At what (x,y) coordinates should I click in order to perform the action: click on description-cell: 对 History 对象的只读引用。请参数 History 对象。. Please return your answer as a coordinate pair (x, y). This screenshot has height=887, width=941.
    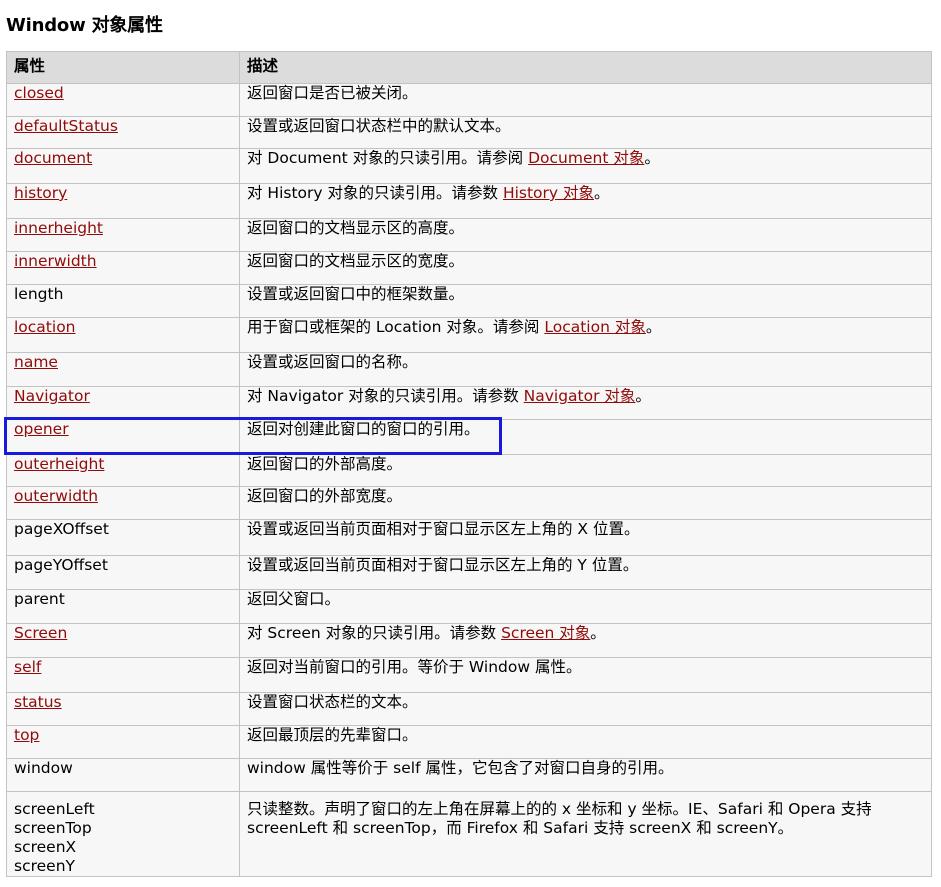
    Looking at the image, I should click on (585, 201).